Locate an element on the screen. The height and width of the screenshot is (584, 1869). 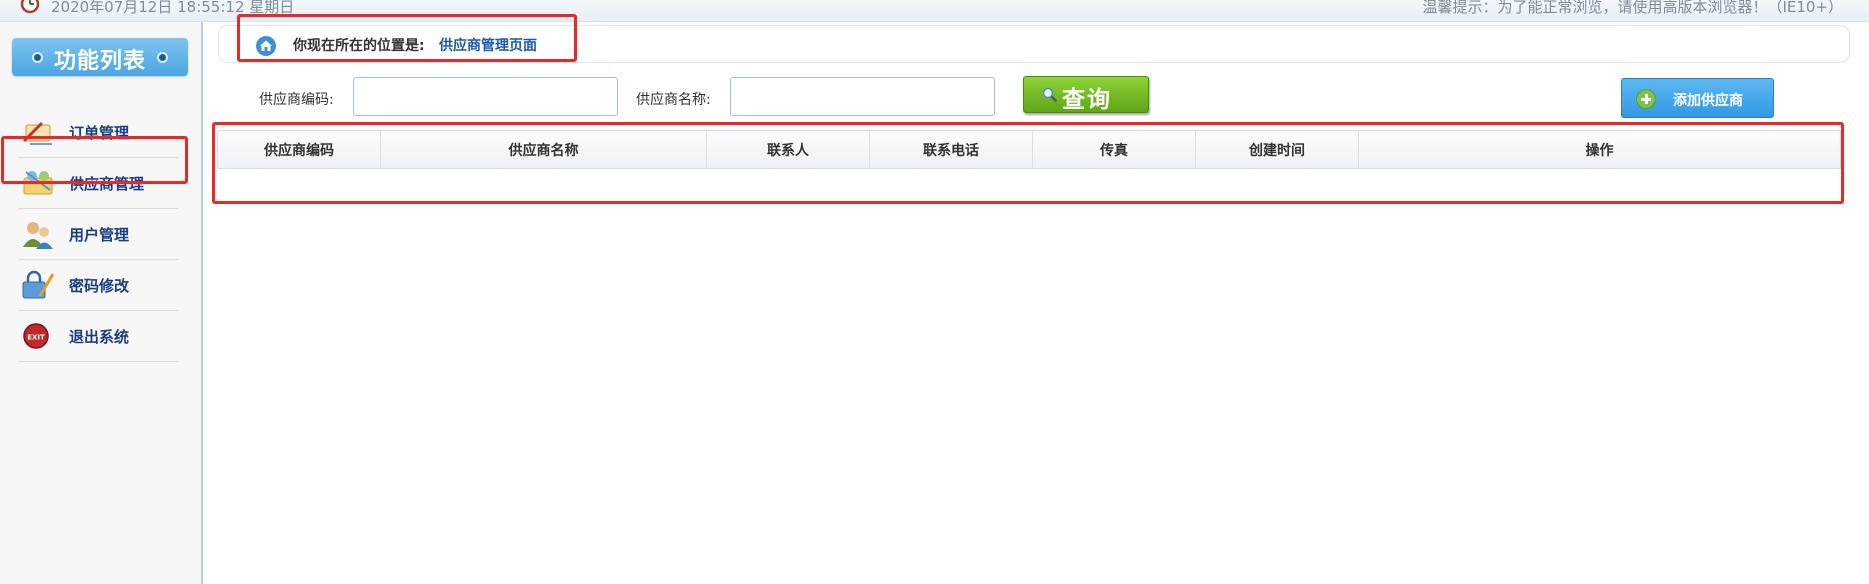
column-header-phone: 联系电话 is located at coordinates (951, 149).